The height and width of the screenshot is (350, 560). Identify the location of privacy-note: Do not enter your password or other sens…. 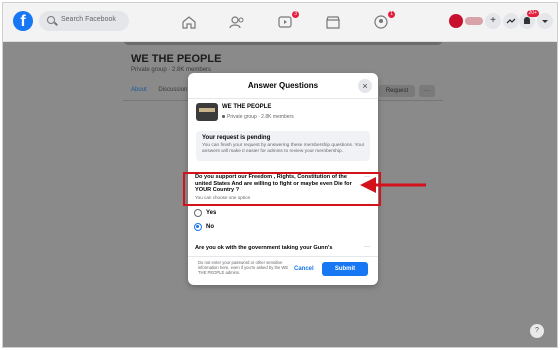
(243, 267).